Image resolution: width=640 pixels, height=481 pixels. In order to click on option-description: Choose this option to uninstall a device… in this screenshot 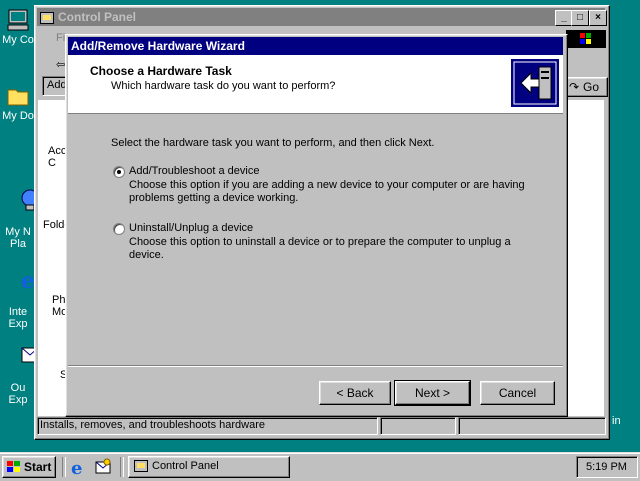, I will do `click(320, 248)`.